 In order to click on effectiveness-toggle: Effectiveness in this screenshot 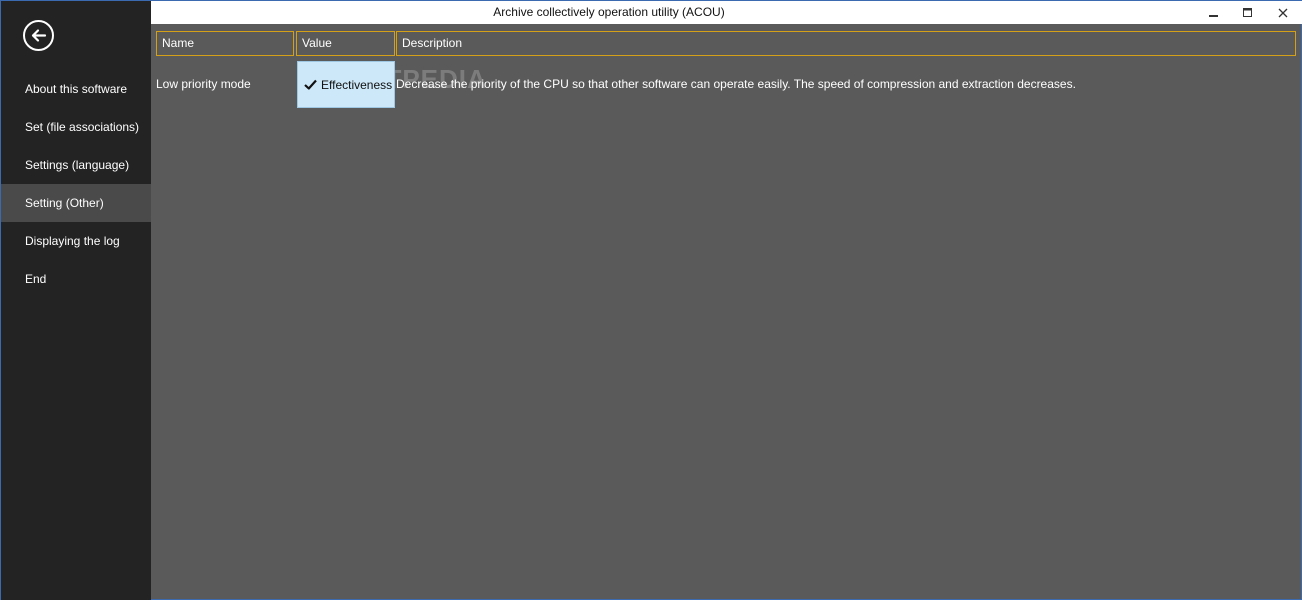, I will do `click(346, 84)`.